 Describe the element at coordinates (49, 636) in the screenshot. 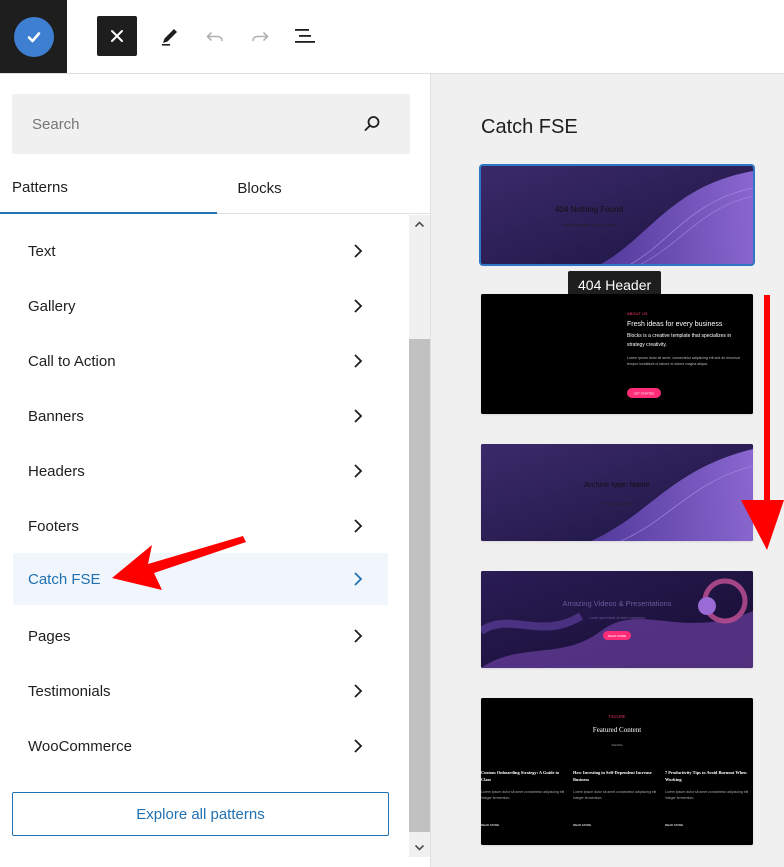

I see `category-label: Pages` at that location.